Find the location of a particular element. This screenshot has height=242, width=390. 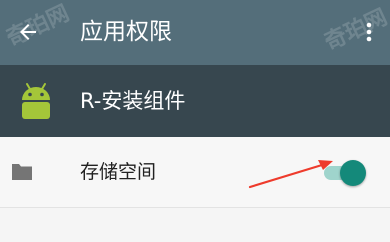

android-icon is located at coordinates (36, 101).